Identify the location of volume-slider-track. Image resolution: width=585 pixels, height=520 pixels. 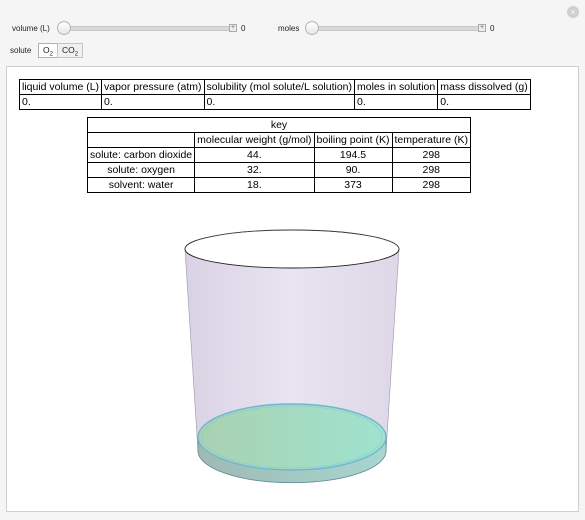
(147, 28).